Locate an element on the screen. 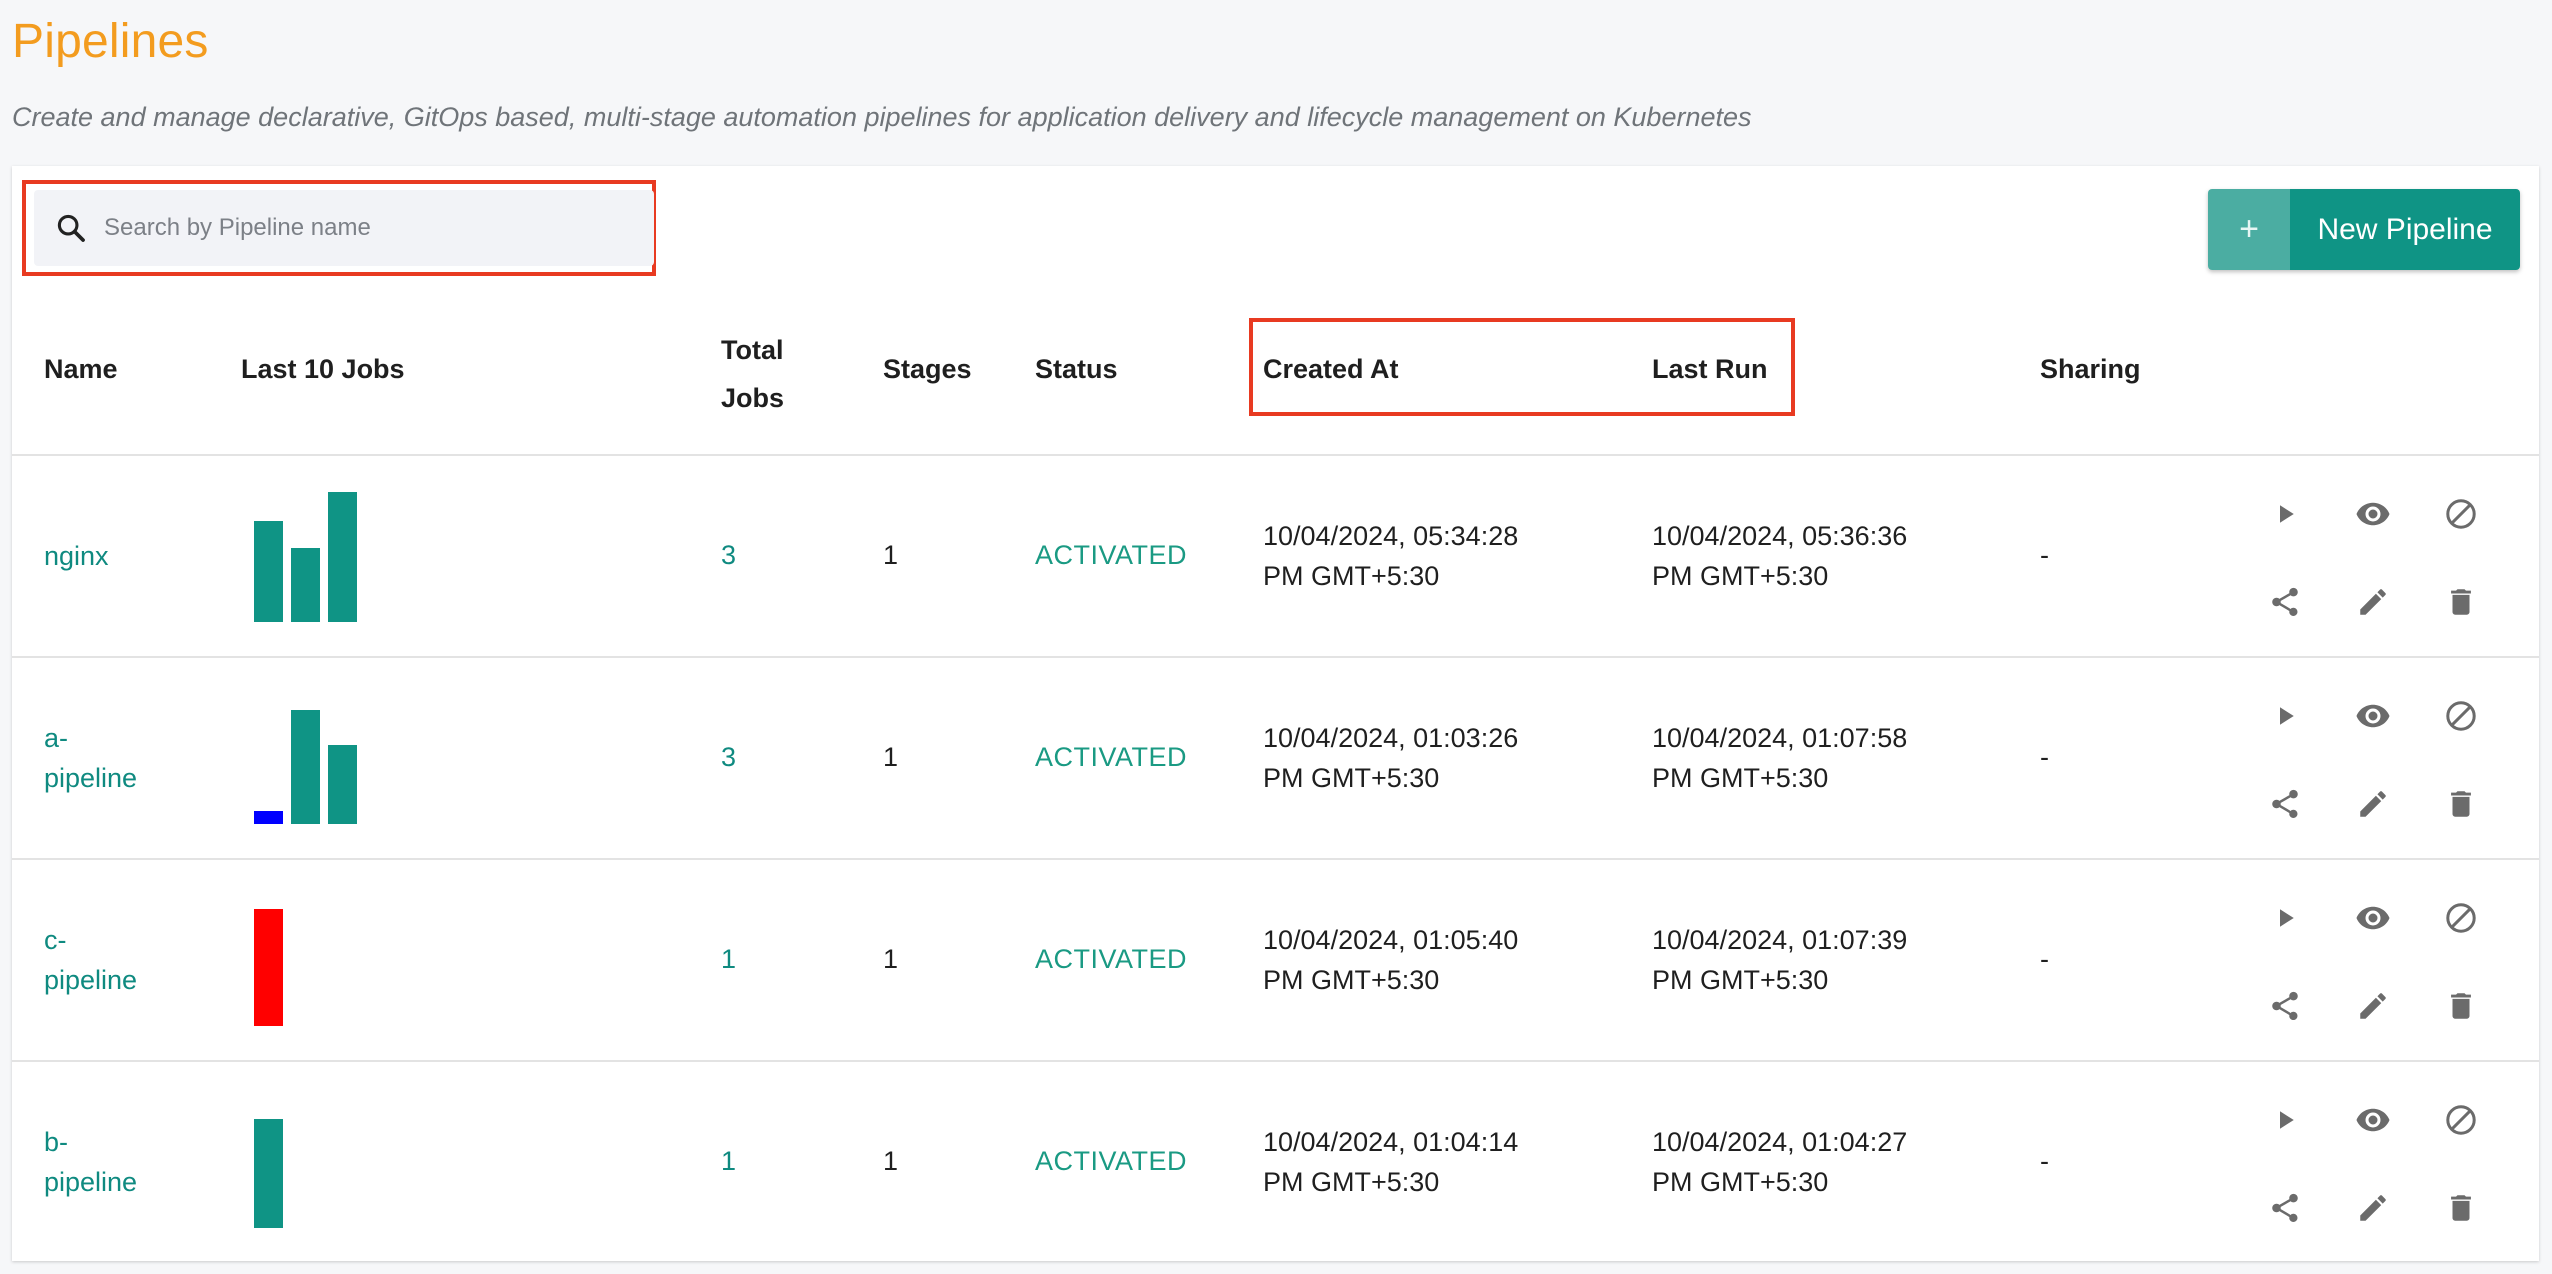 Image resolution: width=2552 pixels, height=1274 pixels. job-bar-running is located at coordinates (268, 817).